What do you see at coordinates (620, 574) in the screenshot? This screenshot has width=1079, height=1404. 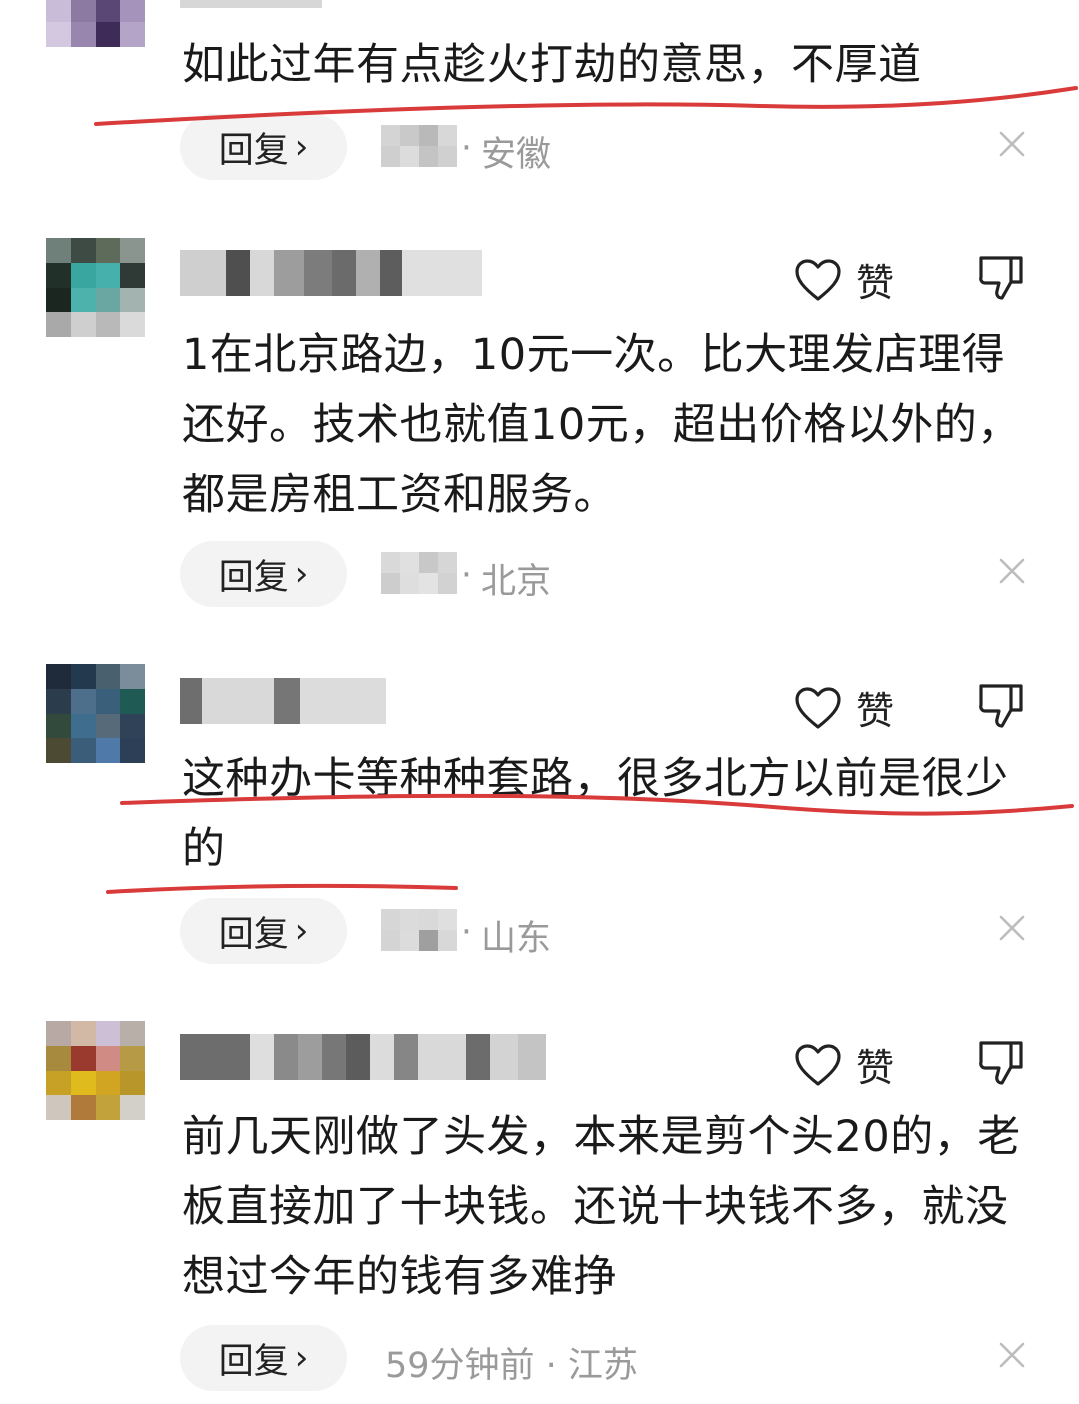 I see `comment-meta: 回复 › · 北京` at bounding box center [620, 574].